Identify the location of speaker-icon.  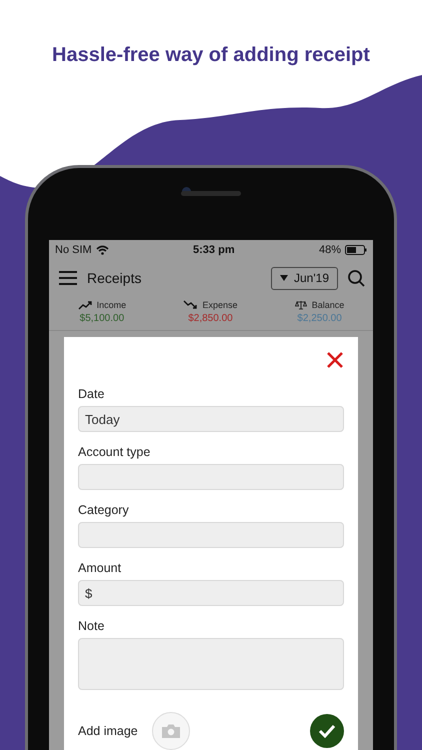
(210, 193).